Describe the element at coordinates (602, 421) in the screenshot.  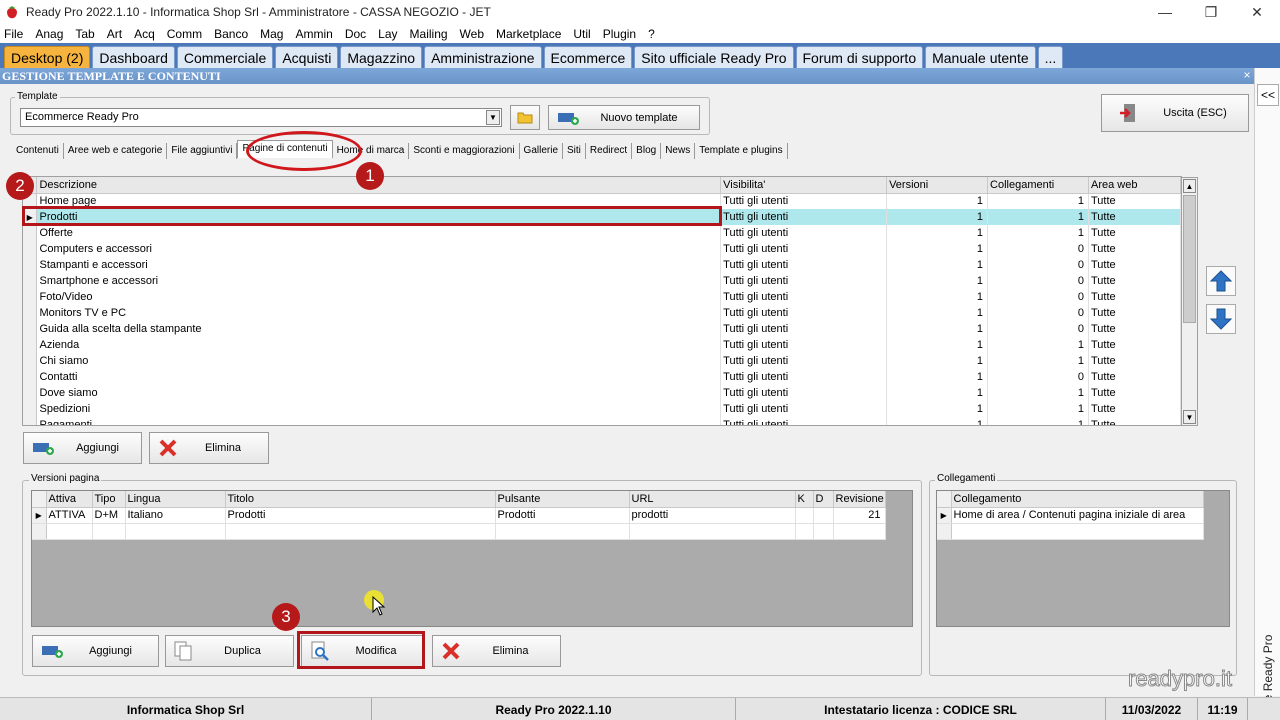
I see `table-row: Pagamenti Tutti gli utenti 1 1 Tutte` at that location.